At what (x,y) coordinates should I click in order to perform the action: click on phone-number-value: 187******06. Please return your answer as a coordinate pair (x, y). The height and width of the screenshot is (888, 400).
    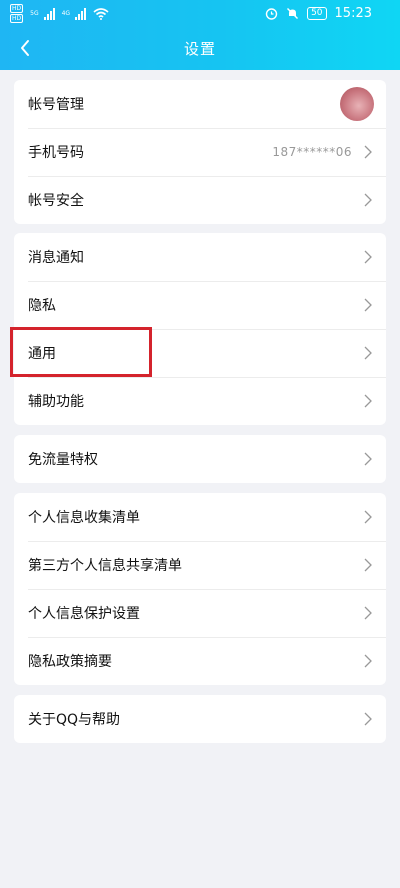
    Looking at the image, I should click on (312, 152).